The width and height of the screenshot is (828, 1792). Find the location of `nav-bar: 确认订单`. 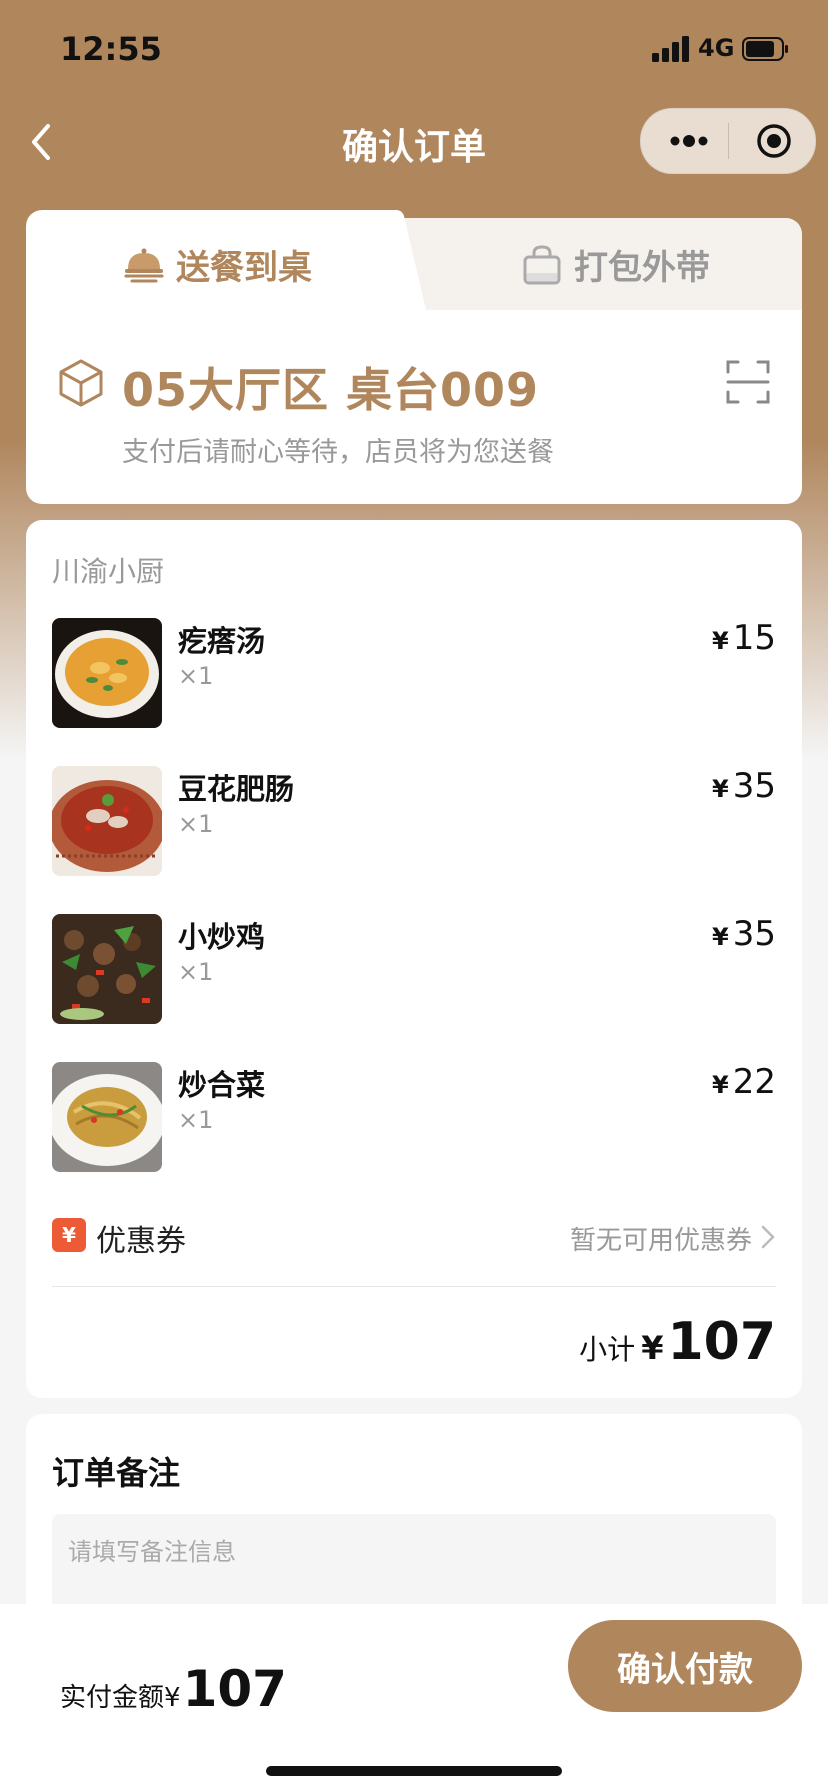

nav-bar: 确认订单 is located at coordinates (414, 140).